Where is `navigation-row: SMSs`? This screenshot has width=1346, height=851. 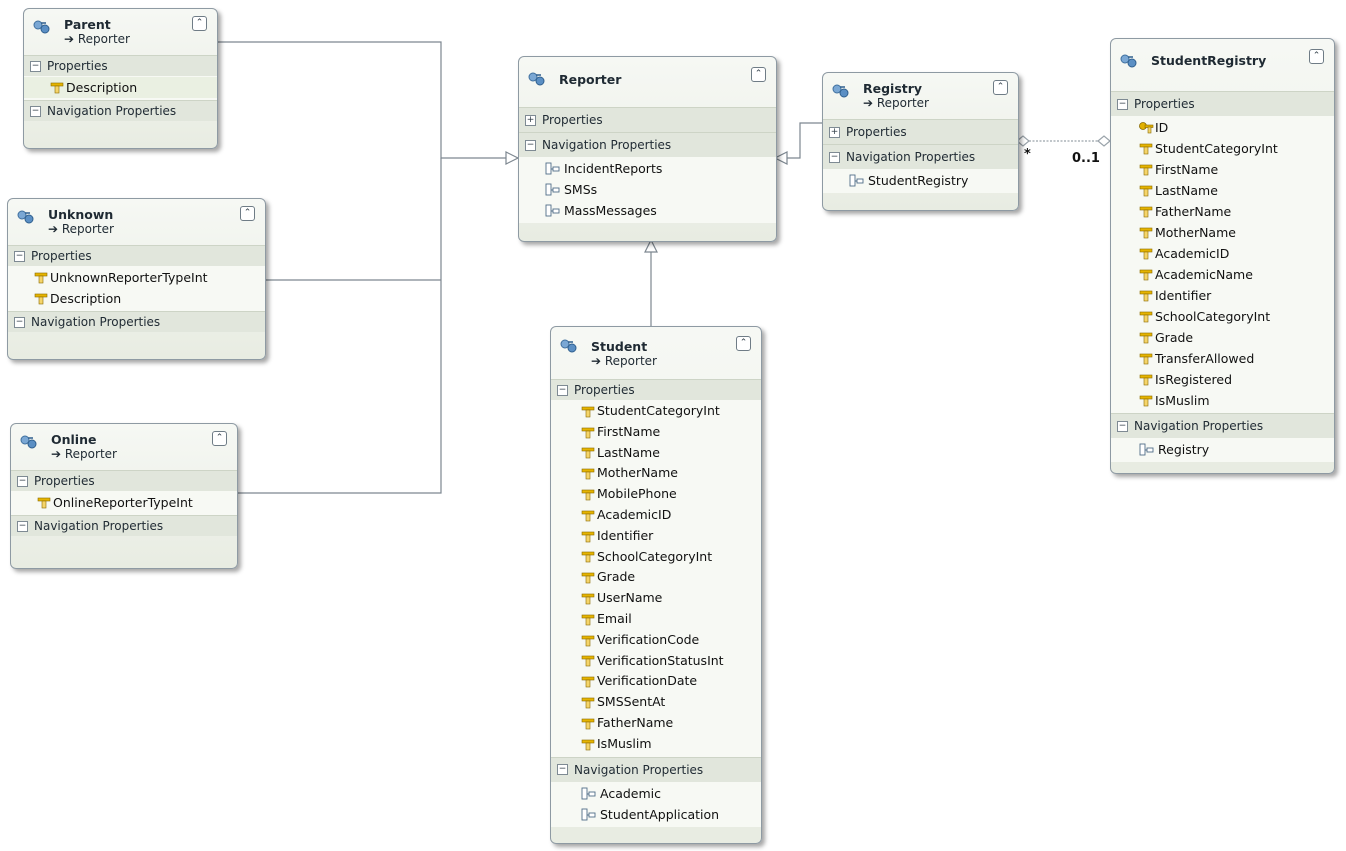 navigation-row: SMSs is located at coordinates (647, 189).